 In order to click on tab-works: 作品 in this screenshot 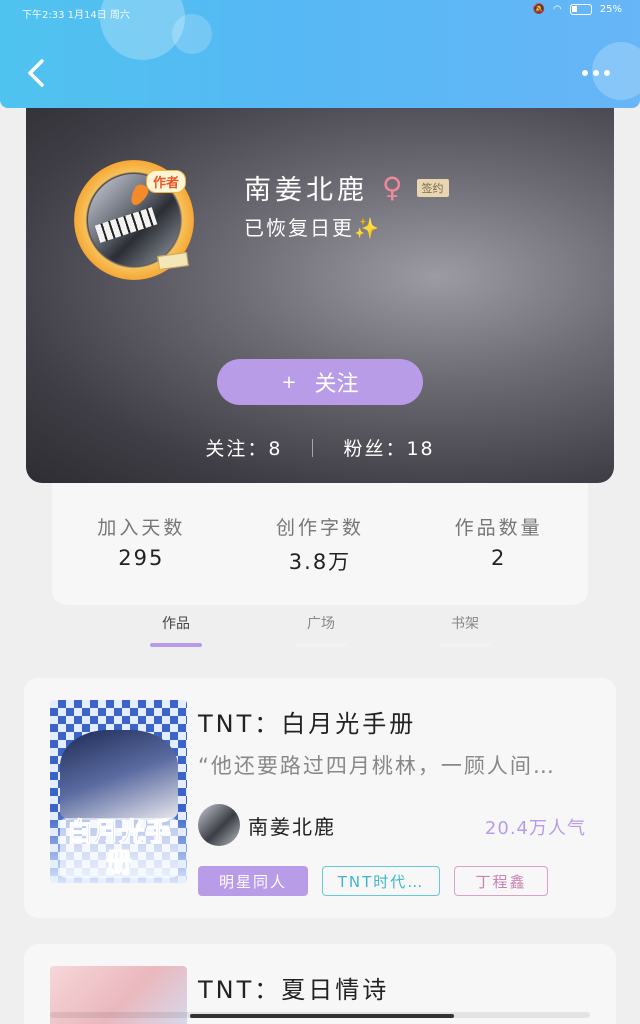, I will do `click(176, 630)`.